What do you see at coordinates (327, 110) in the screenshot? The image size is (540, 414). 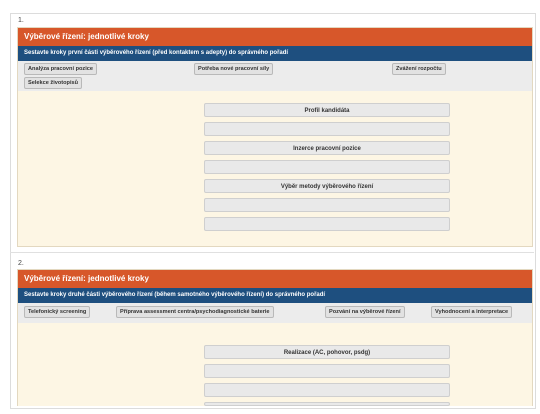 I see `drop-slot: Profil kandidáta` at bounding box center [327, 110].